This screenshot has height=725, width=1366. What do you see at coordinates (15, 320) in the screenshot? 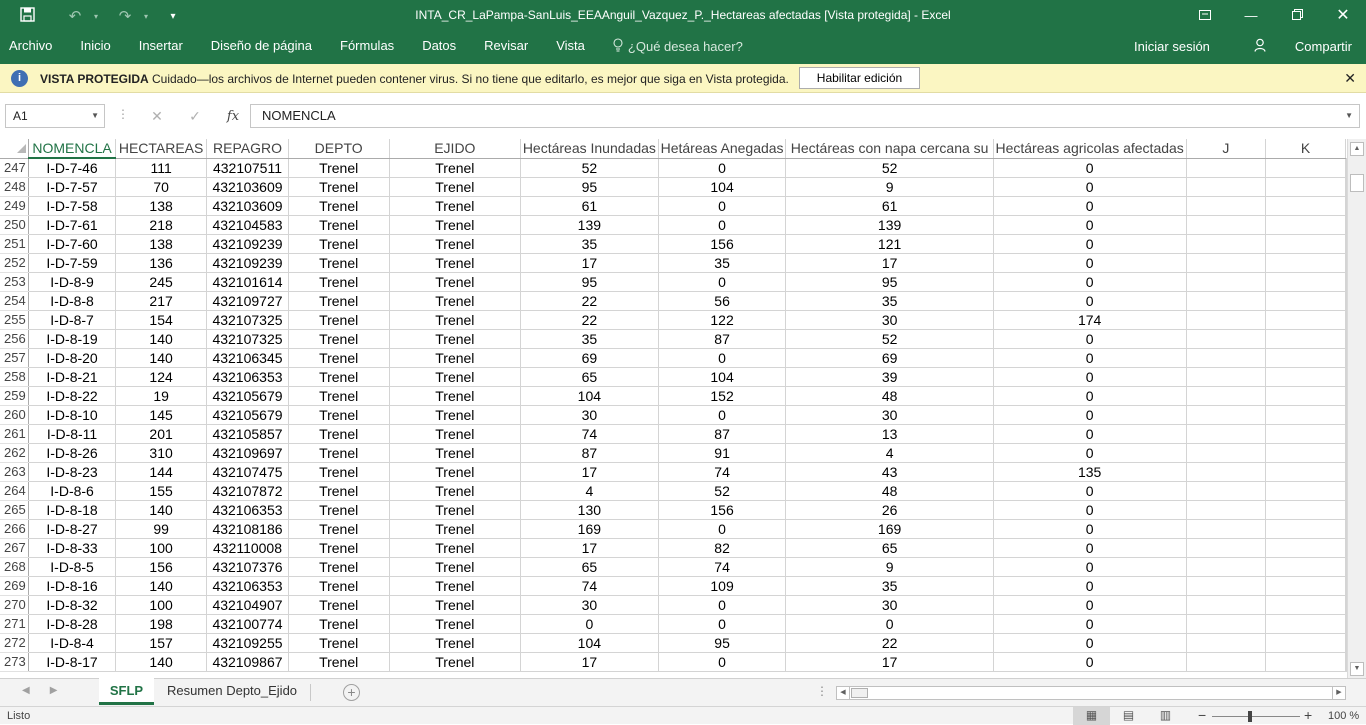
I see `row-header: 255` at bounding box center [15, 320].